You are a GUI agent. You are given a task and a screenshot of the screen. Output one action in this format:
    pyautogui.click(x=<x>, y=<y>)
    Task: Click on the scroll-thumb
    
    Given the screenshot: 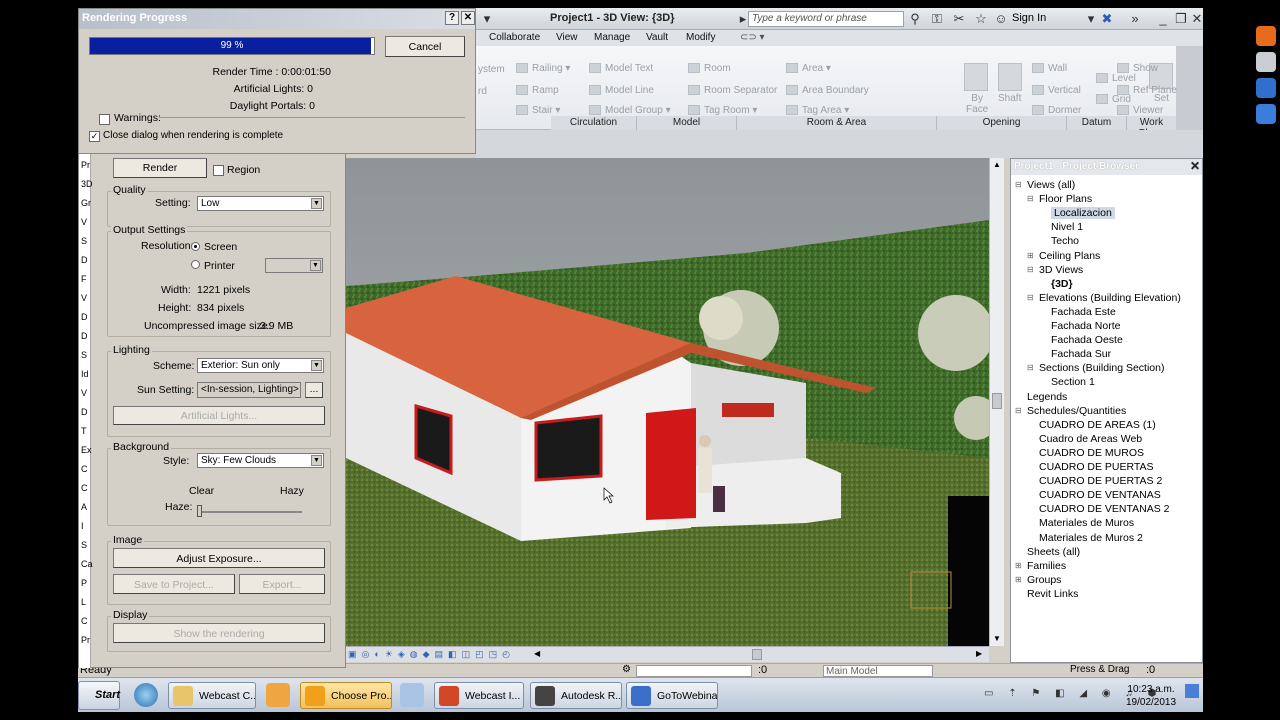 What is the action you would take?
    pyautogui.click(x=997, y=401)
    